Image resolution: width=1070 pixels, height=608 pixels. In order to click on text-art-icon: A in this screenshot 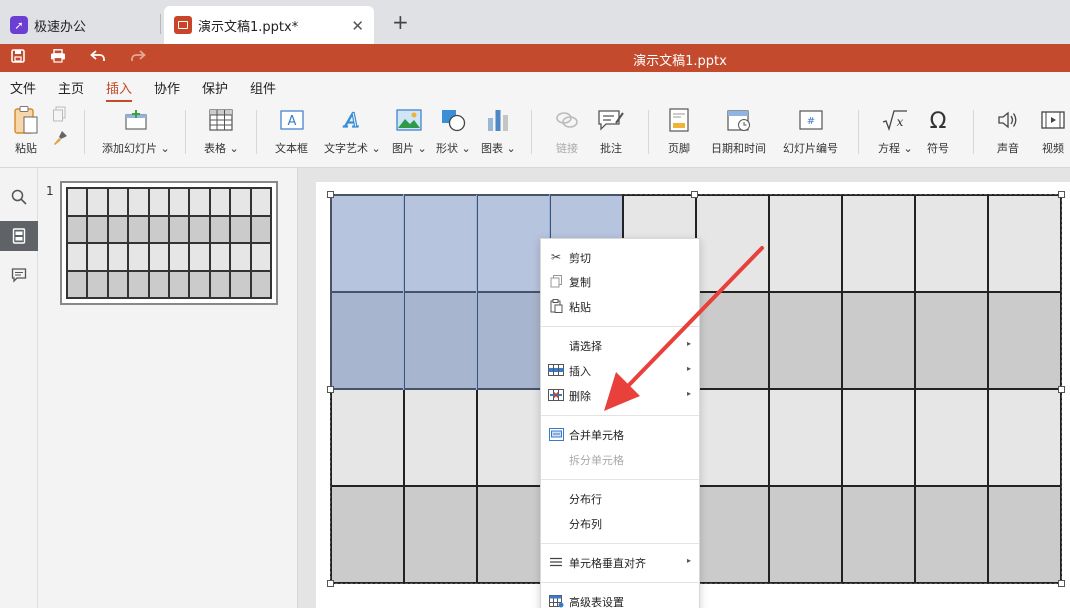, I will do `click(352, 120)`.